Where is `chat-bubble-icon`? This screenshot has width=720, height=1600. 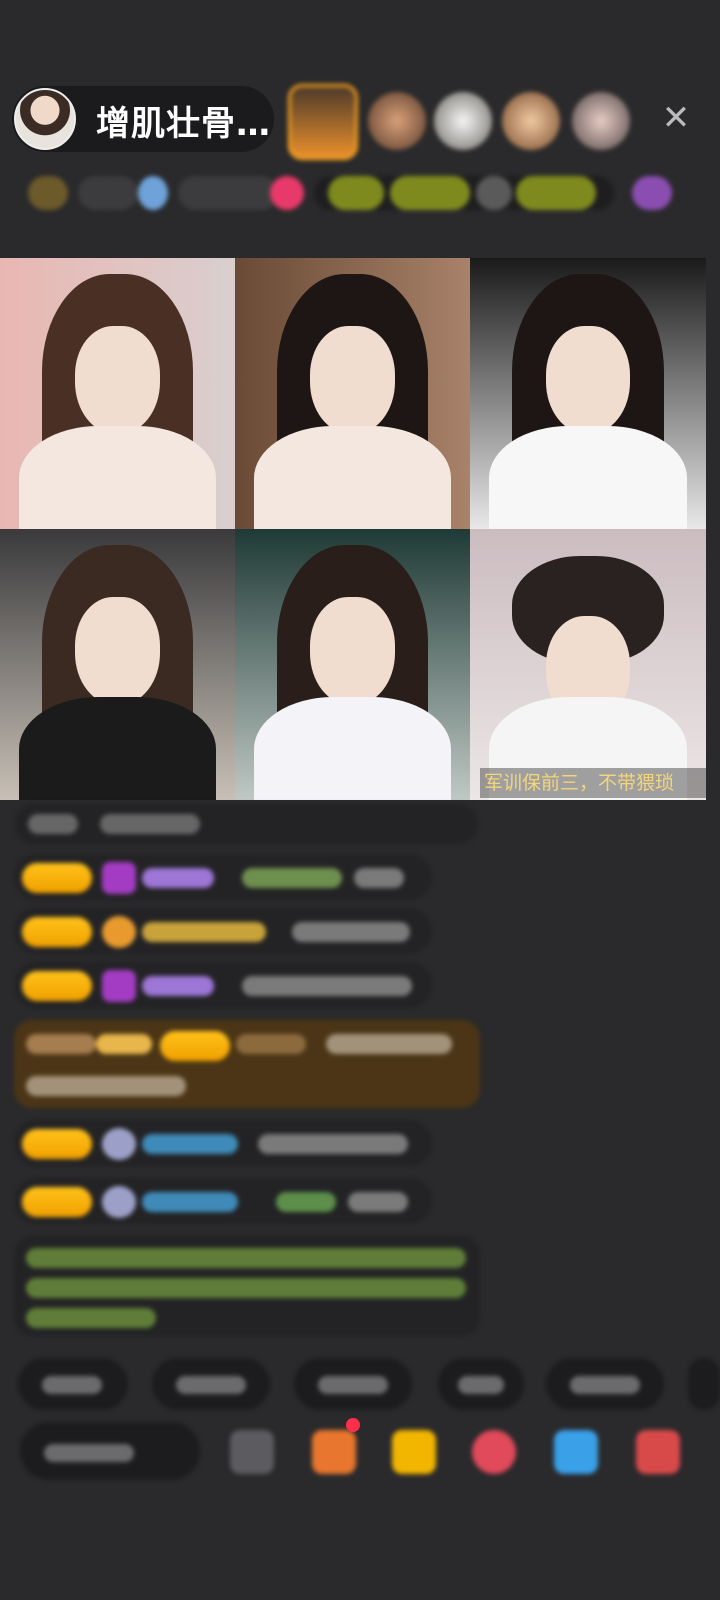 chat-bubble-icon is located at coordinates (576, 1452).